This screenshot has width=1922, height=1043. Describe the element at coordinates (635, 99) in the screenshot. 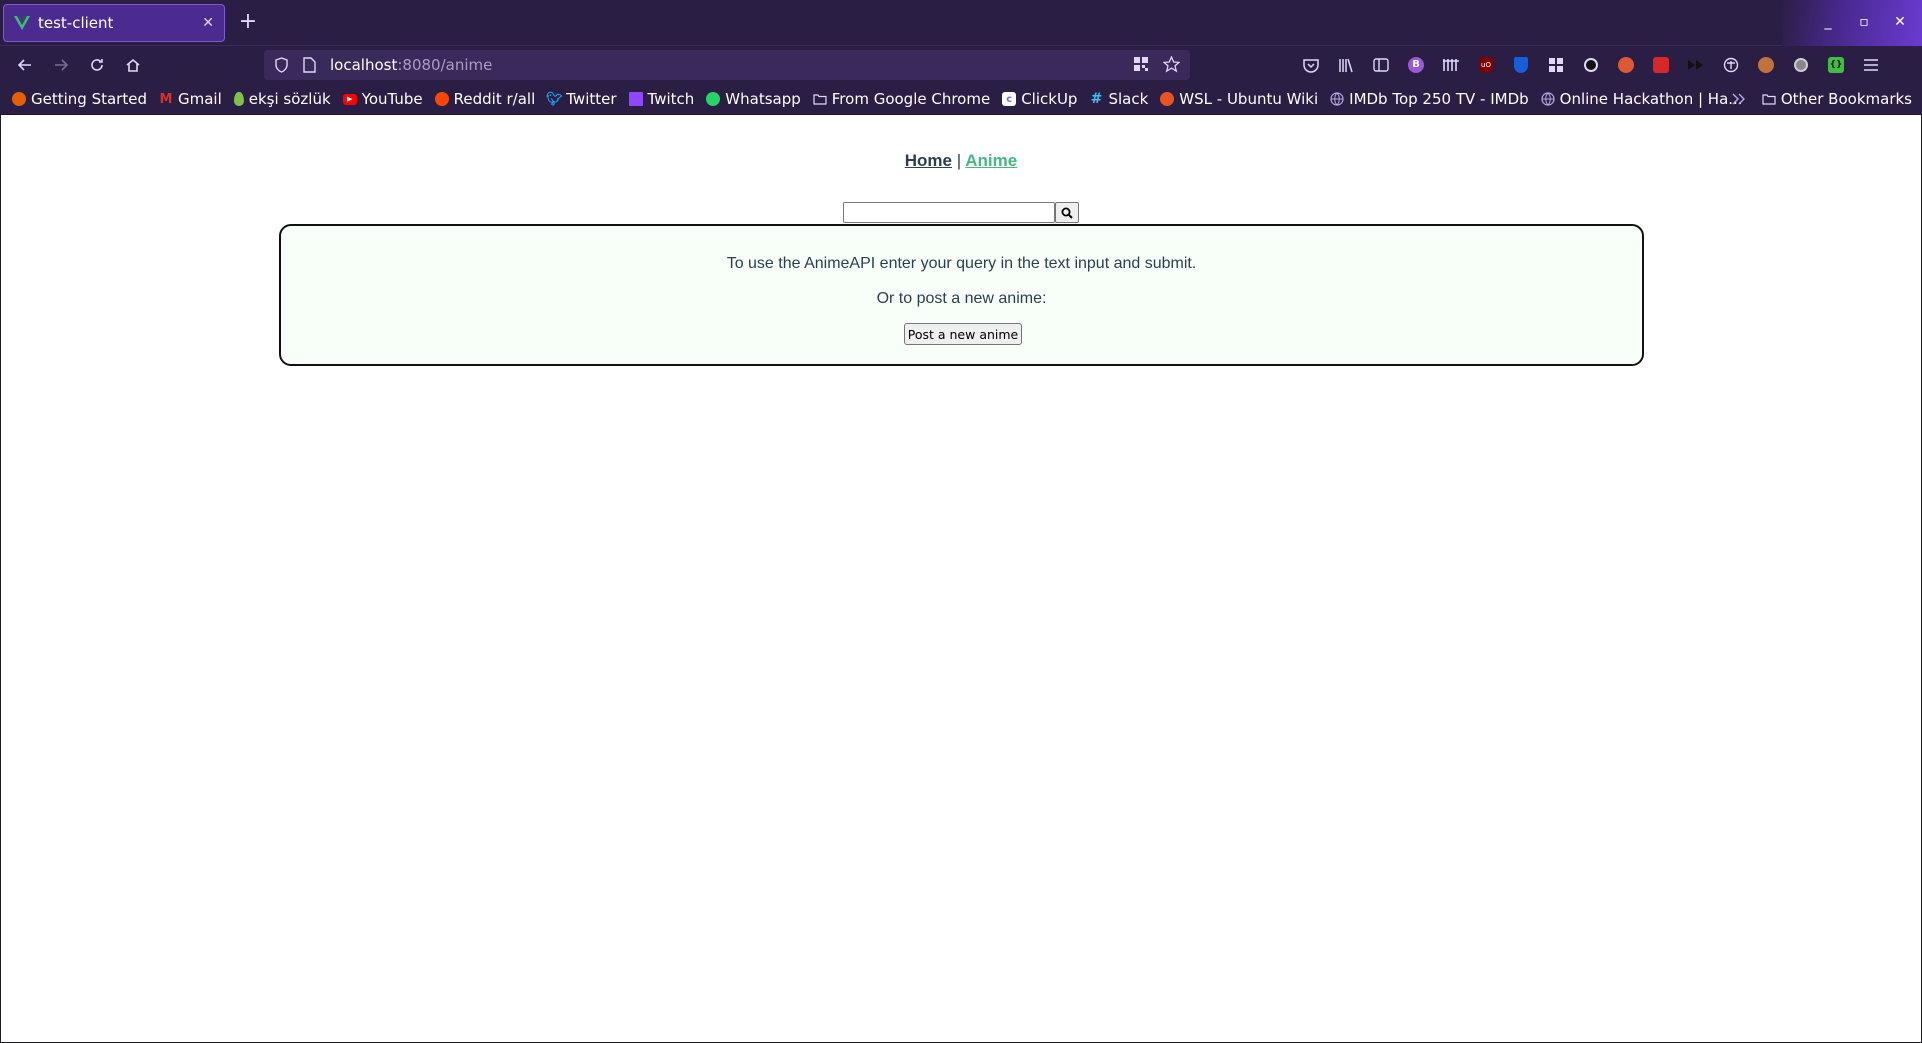

I see `twitch-icon` at that location.